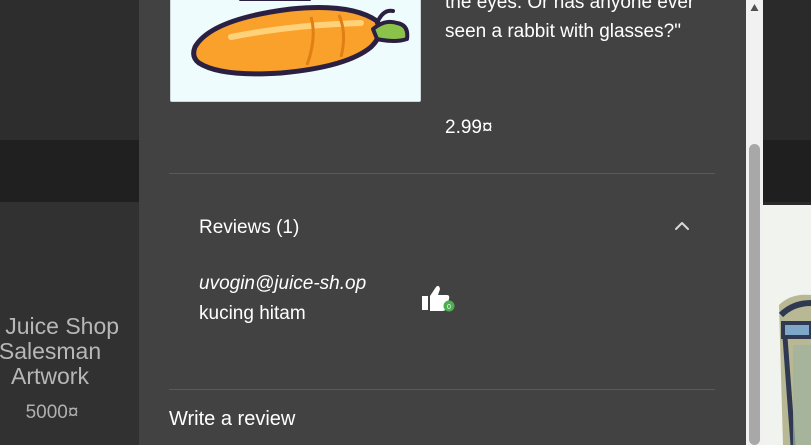 This screenshot has height=445, width=811. What do you see at coordinates (249, 227) in the screenshot?
I see `reviews-title: Reviews (1)` at bounding box center [249, 227].